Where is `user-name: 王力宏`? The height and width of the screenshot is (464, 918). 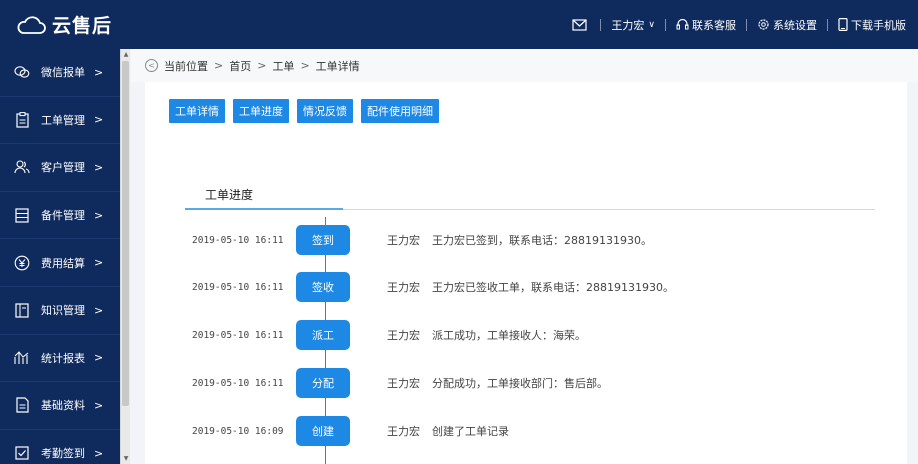 user-name: 王力宏 is located at coordinates (628, 25).